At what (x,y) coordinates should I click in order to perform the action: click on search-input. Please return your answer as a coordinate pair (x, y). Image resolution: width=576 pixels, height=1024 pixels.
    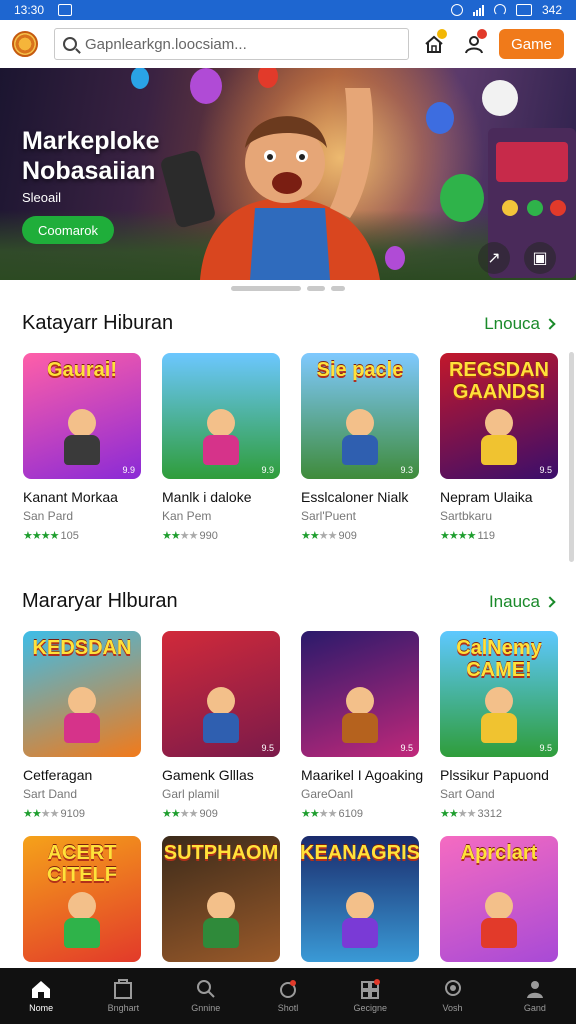
    Looking at the image, I should click on (243, 44).